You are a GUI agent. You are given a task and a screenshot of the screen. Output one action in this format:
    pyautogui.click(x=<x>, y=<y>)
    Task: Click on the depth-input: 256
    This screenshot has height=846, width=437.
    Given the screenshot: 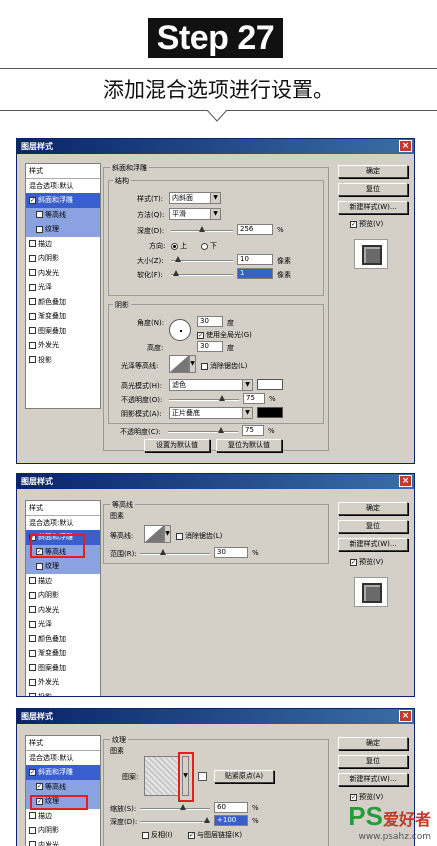 What is the action you would take?
    pyautogui.click(x=255, y=229)
    